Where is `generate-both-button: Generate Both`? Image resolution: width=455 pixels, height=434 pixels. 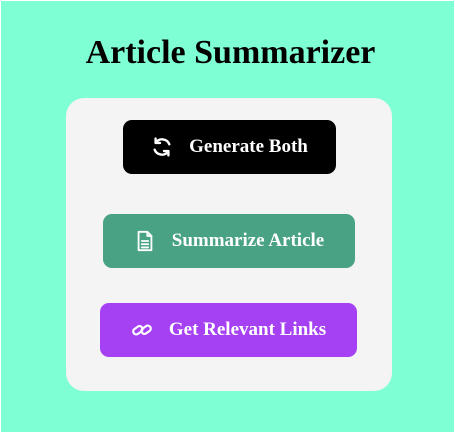 generate-both-button: Generate Both is located at coordinates (229, 147).